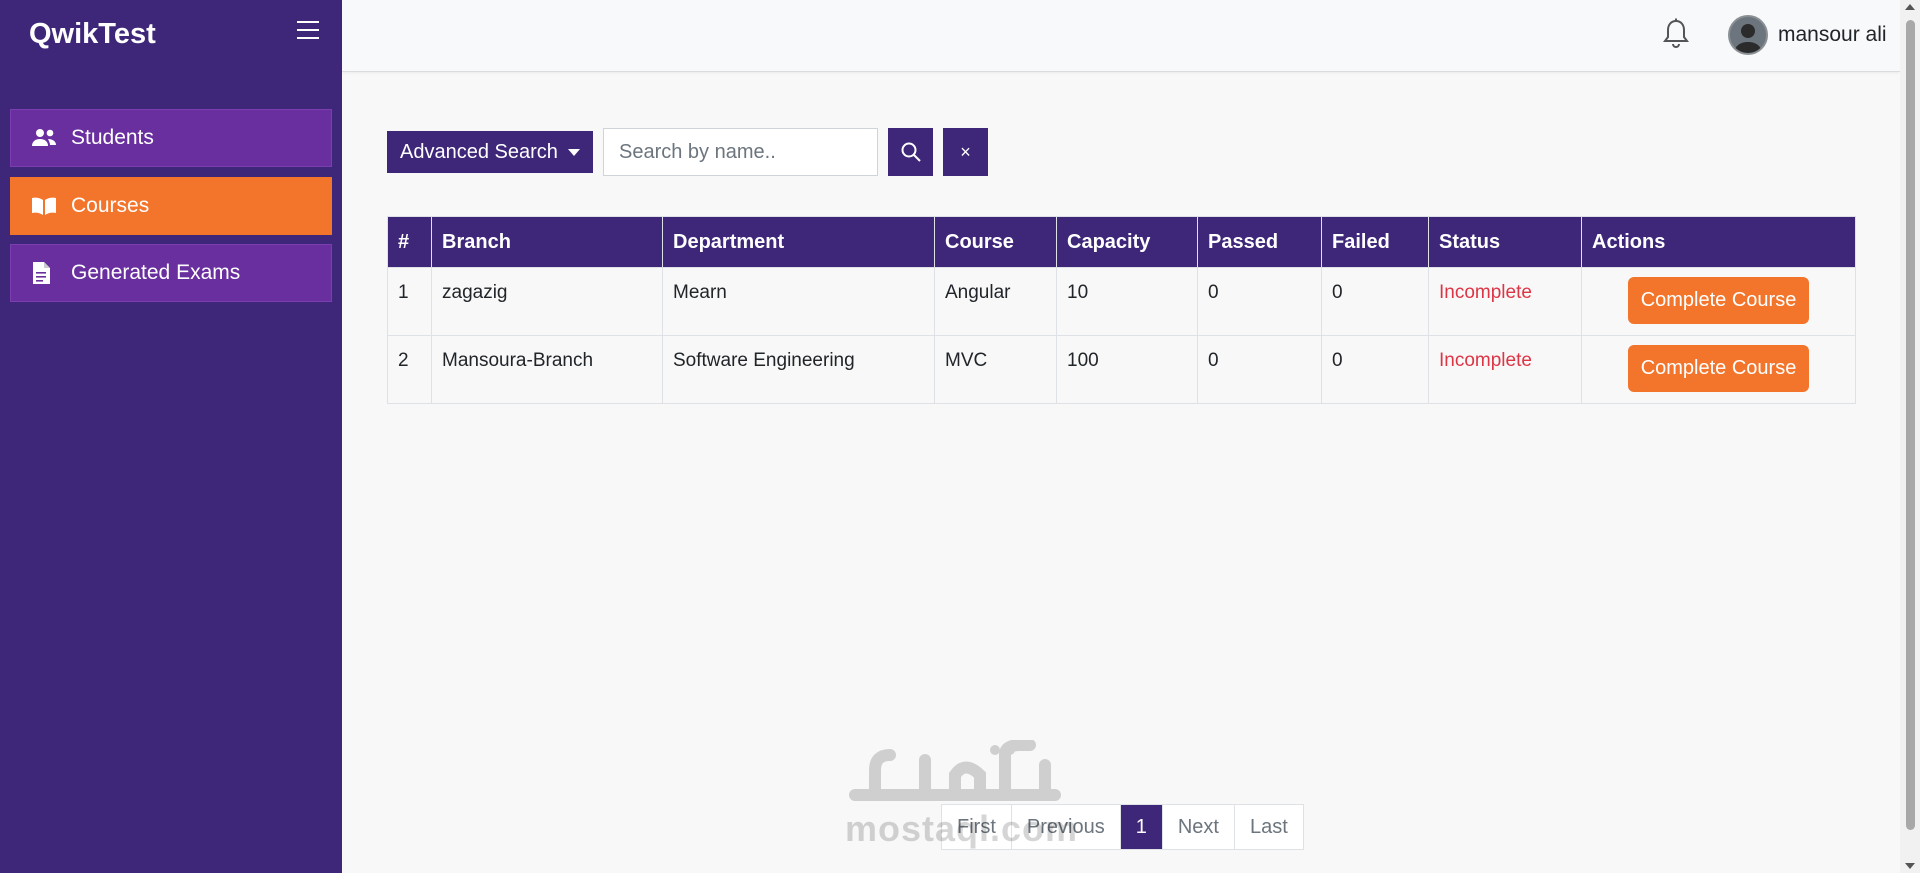 Image resolution: width=1920 pixels, height=873 pixels. Describe the element at coordinates (573, 152) in the screenshot. I see `caret-down-icon` at that location.